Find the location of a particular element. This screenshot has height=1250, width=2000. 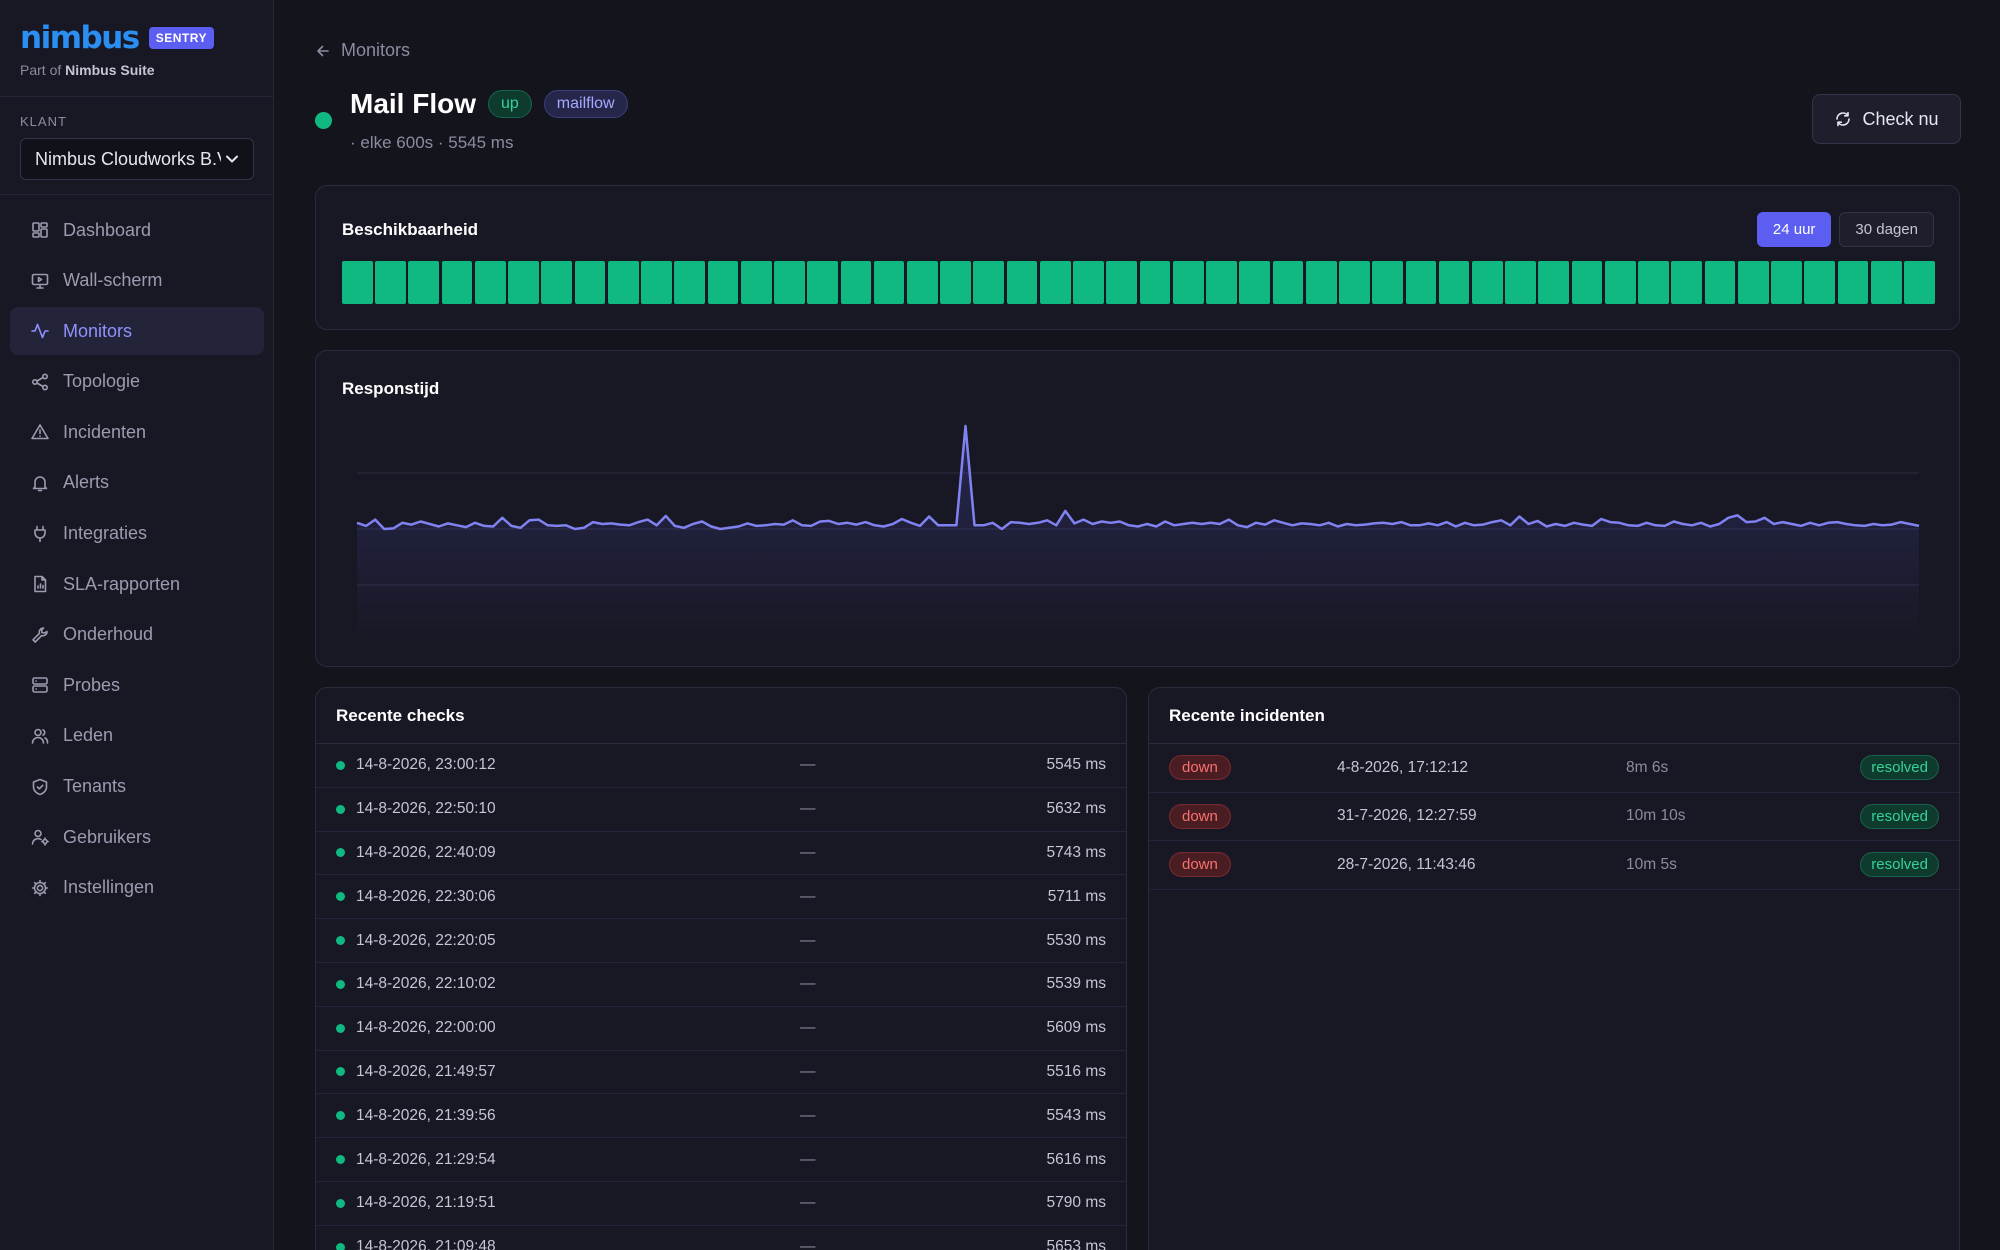

incident-date: 4-8-2026, 17:12:12 is located at coordinates (1402, 767).